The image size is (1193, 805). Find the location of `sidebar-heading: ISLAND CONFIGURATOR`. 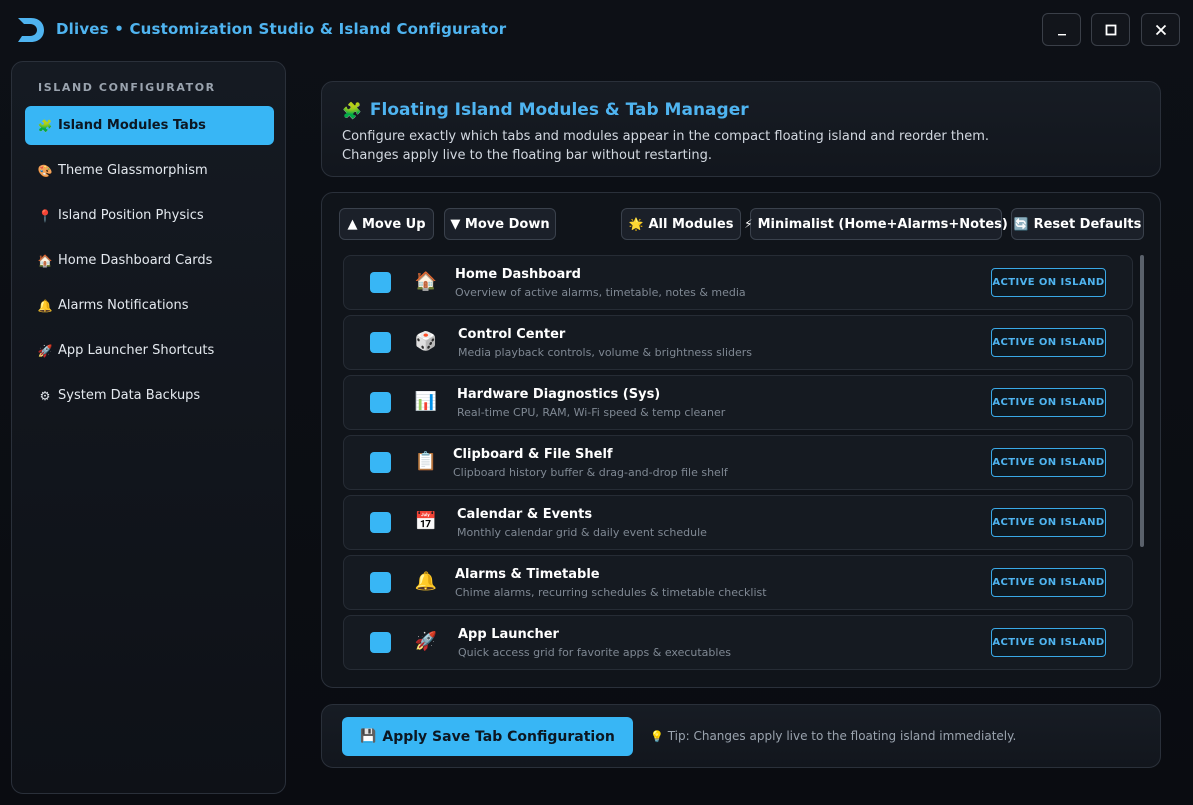

sidebar-heading: ISLAND CONFIGURATOR is located at coordinates (127, 87).